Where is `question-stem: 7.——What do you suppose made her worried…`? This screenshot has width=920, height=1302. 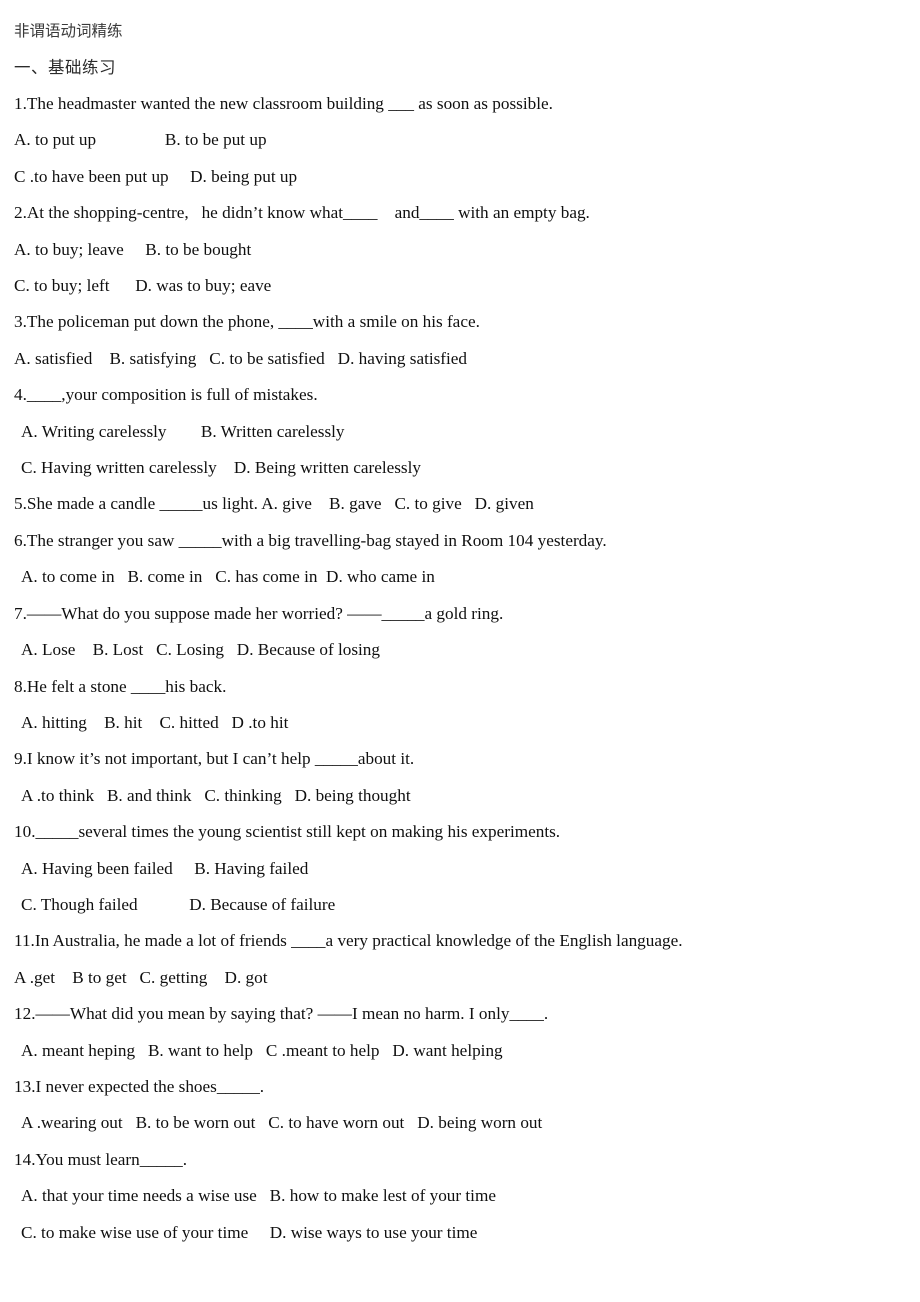 question-stem: 7.——What do you suppose made her worried… is located at coordinates (259, 613).